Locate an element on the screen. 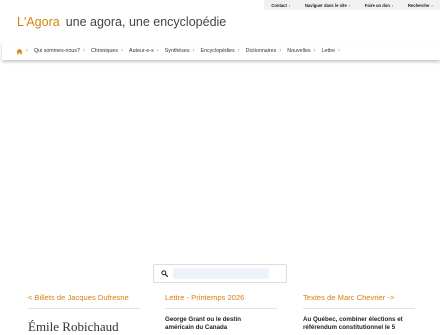  nav-item-label: Lettre is located at coordinates (328, 51).